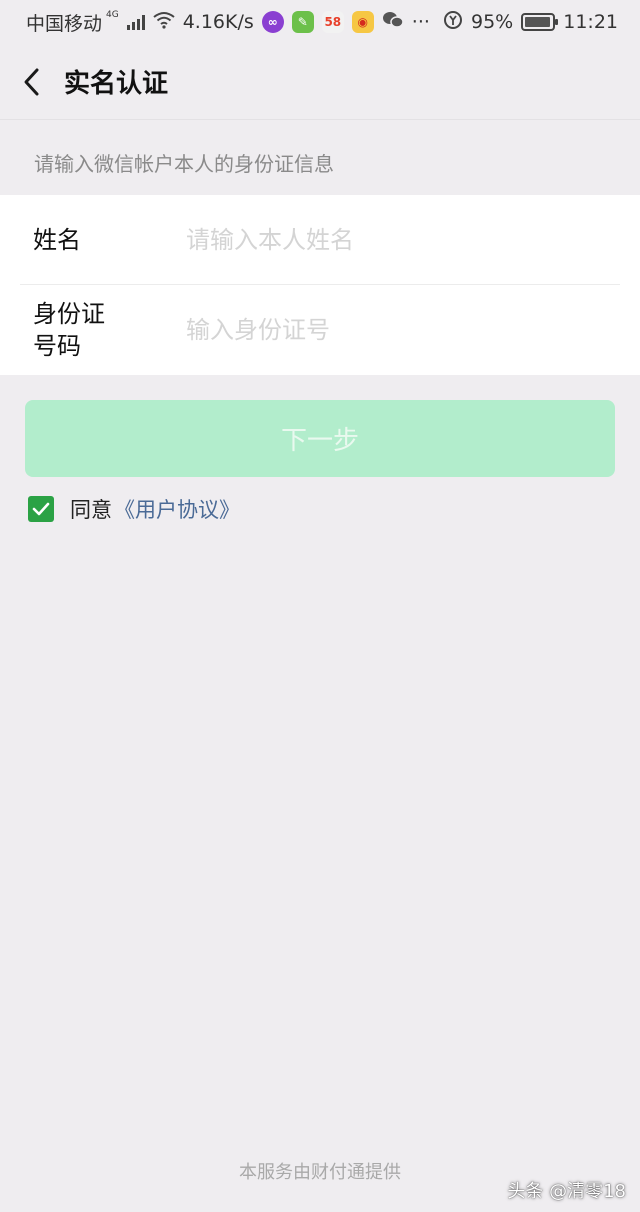  What do you see at coordinates (420, 22) in the screenshot?
I see `more-notifications: ···` at bounding box center [420, 22].